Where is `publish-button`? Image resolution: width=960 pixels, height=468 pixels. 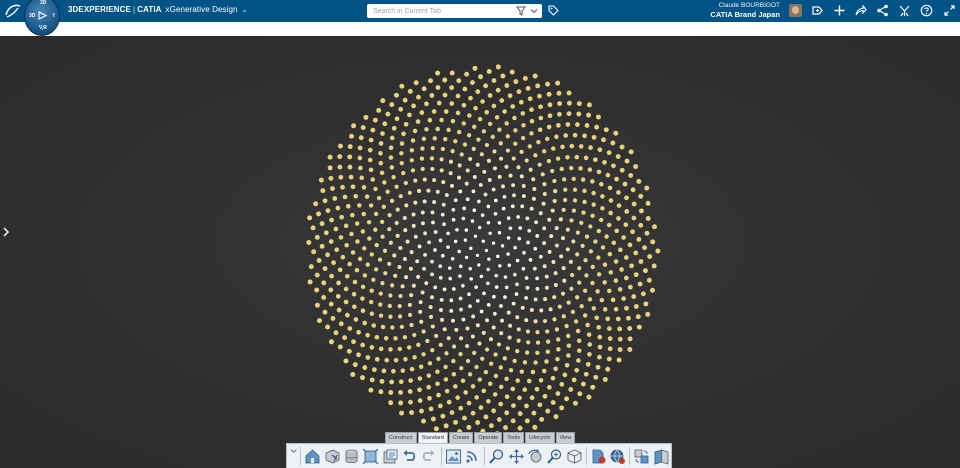 publish-button is located at coordinates (598, 456).